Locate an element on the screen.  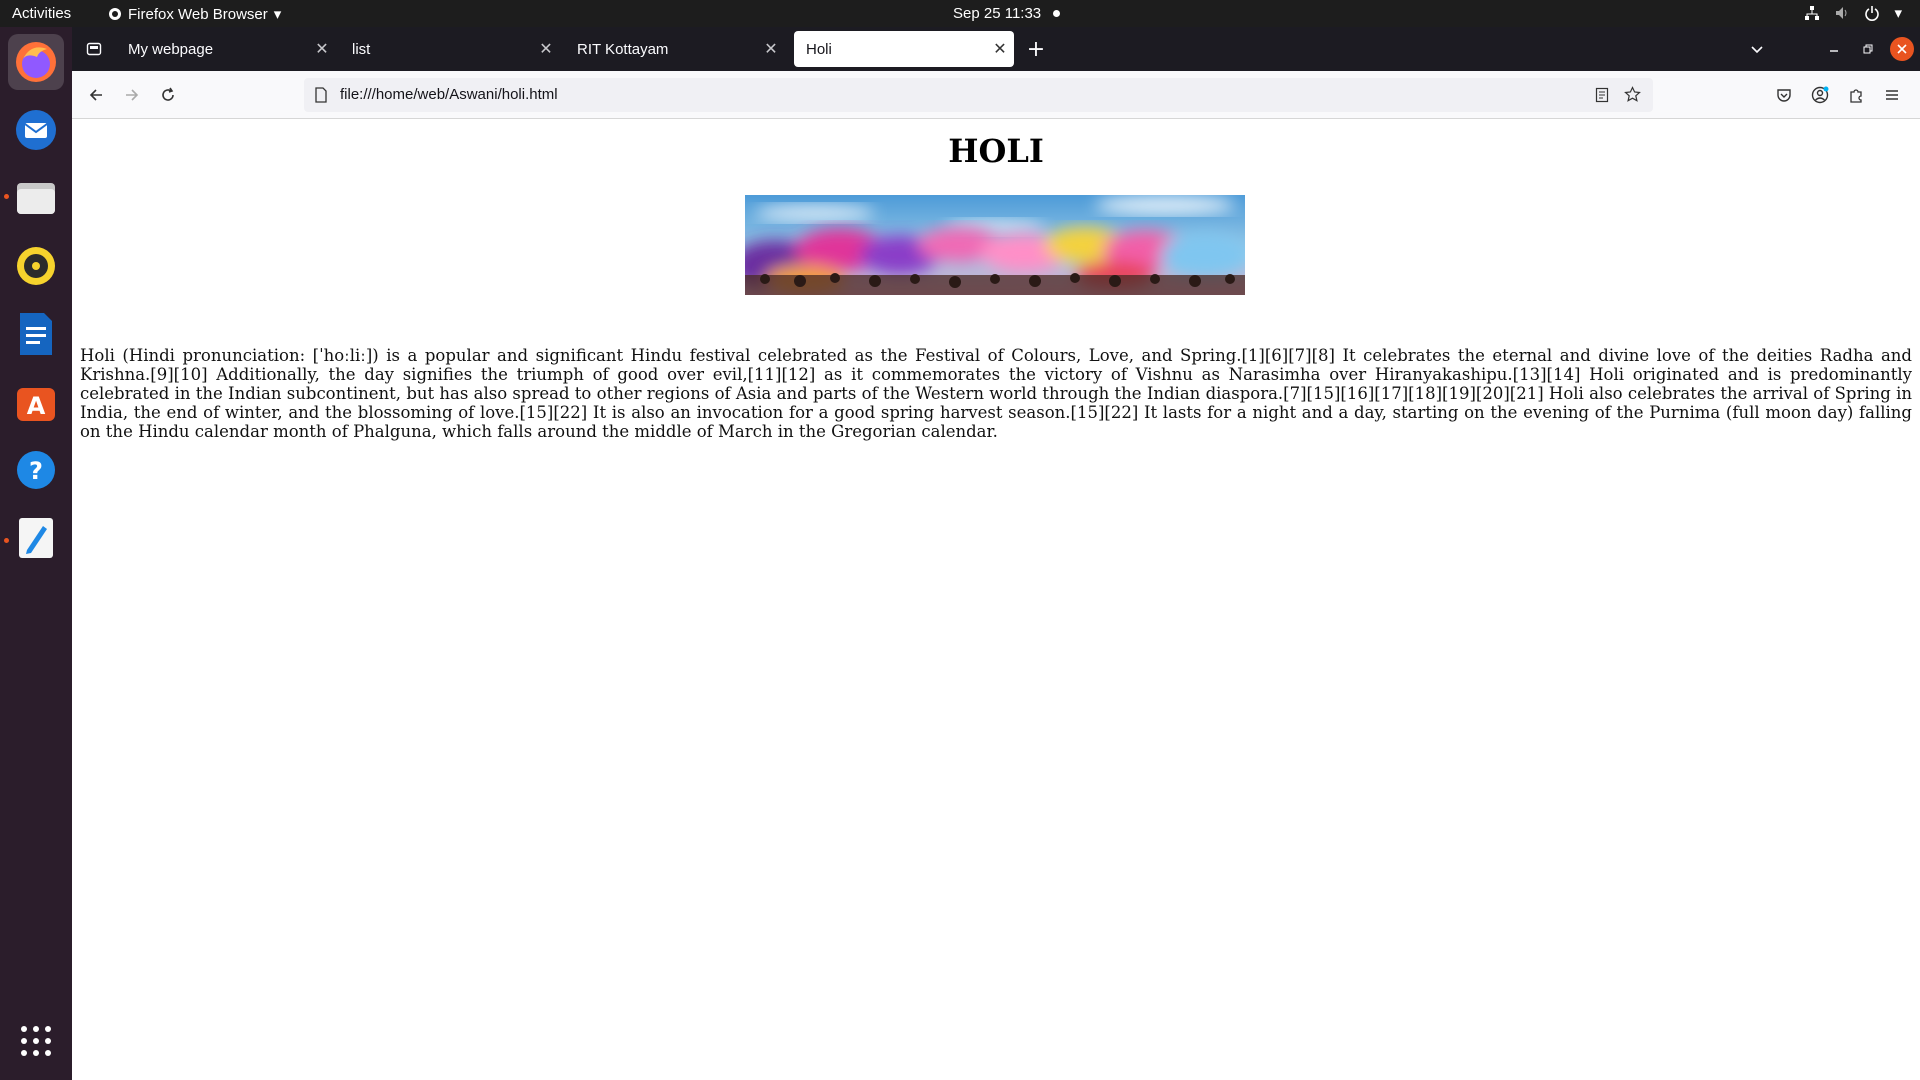
app-grid-icon is located at coordinates (36, 1041).